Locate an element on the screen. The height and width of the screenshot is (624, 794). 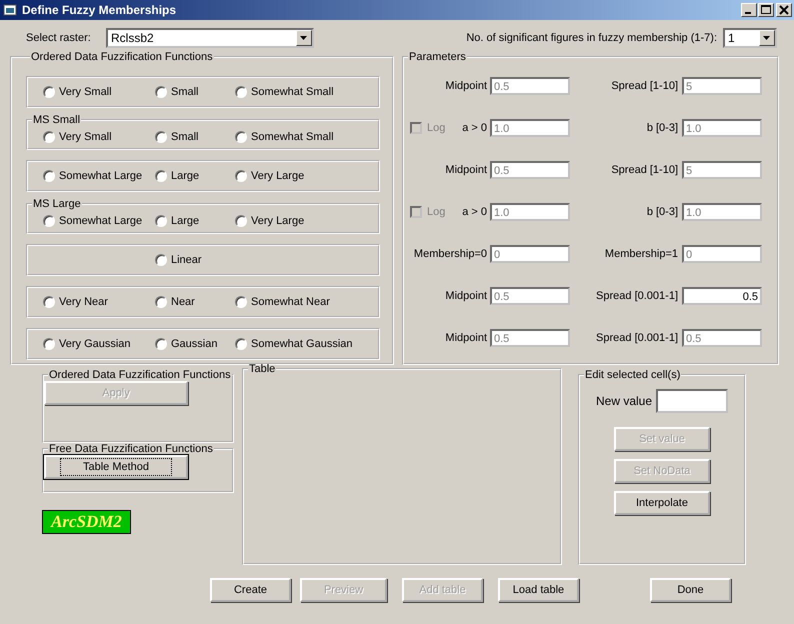
new-value-field is located at coordinates (692, 401).